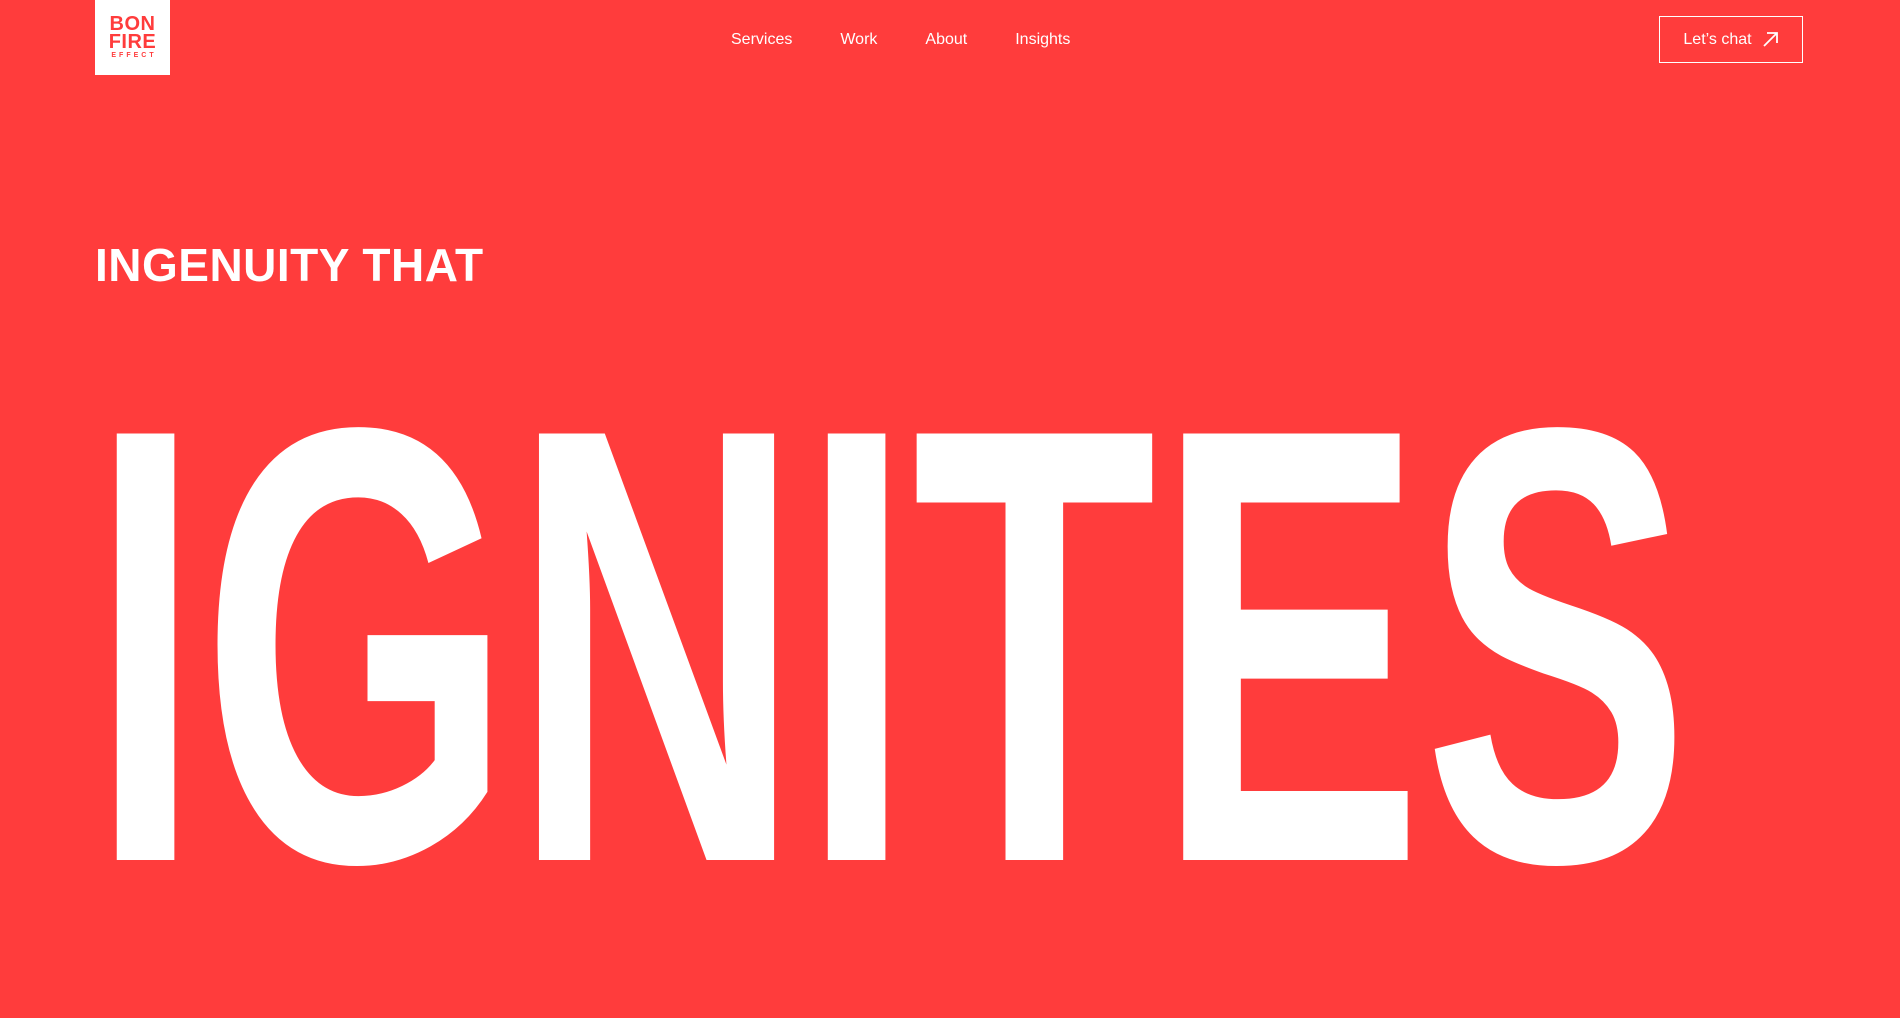  I want to click on logo-line-2: FIRE, so click(132, 42).